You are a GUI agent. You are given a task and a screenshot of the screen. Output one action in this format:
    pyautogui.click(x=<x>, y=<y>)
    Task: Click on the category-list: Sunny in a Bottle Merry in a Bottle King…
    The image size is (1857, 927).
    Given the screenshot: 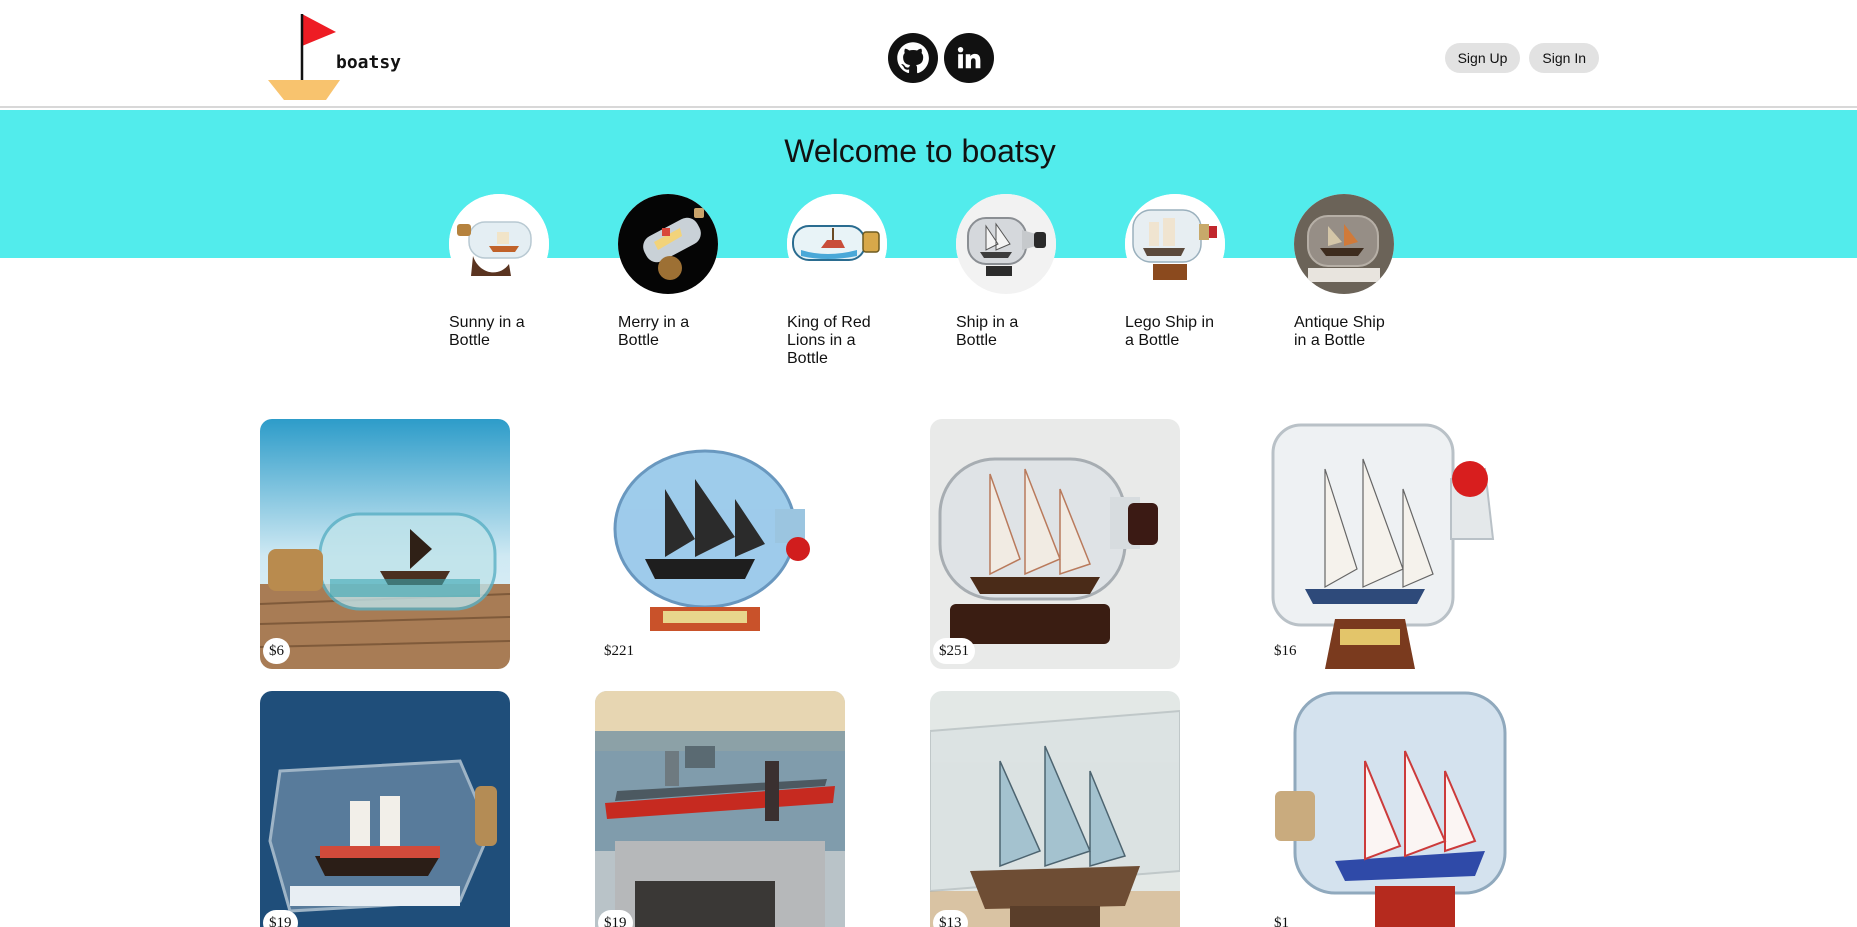 What is the action you would take?
    pyautogui.click(x=921, y=281)
    